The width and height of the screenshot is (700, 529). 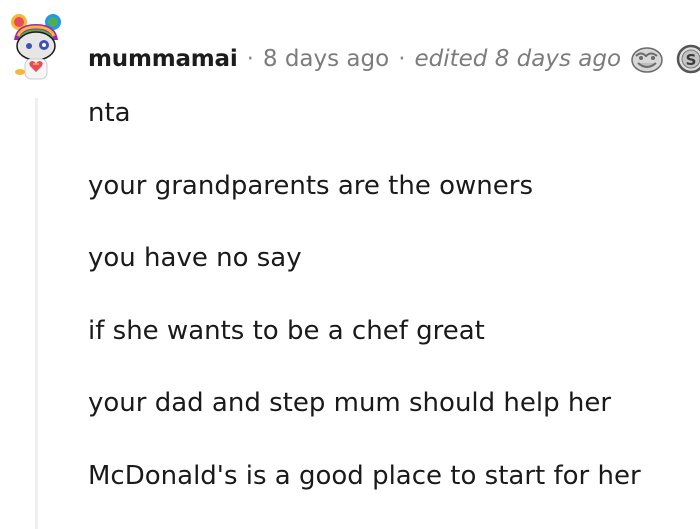 What do you see at coordinates (109, 113) in the screenshot?
I see `comment-line: nta` at bounding box center [109, 113].